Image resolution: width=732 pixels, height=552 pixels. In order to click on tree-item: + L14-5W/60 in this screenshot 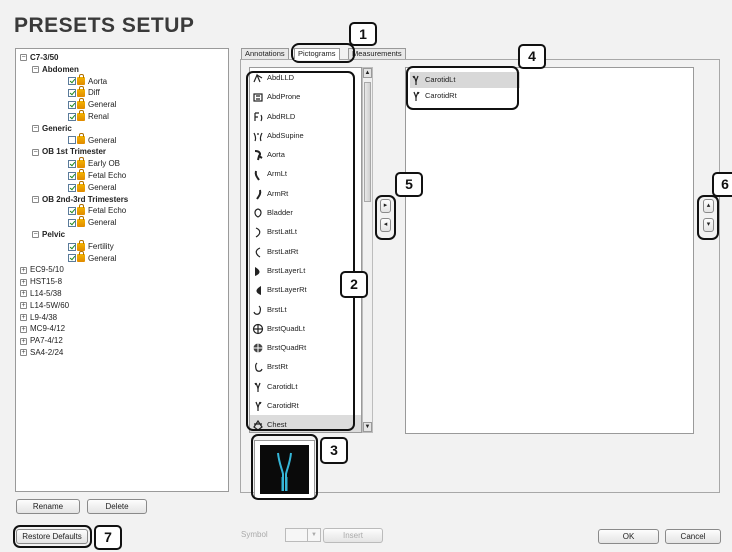, I will do `click(122, 306)`.